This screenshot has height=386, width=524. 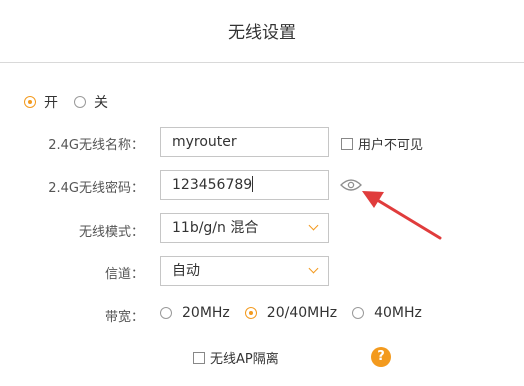 I want to click on bandwidth-option-40: 40MHz, so click(x=398, y=313).